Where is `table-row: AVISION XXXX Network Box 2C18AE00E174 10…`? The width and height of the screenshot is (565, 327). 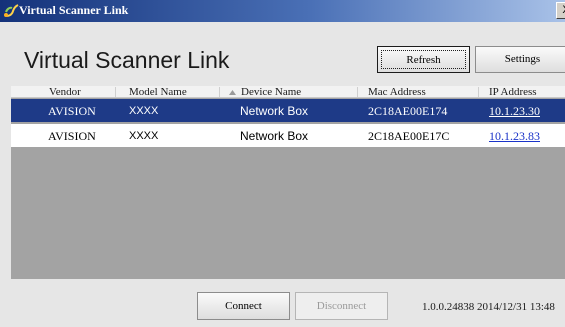 table-row: AVISION XXXX Network Box 2C18AE00E174 10… is located at coordinates (288, 110).